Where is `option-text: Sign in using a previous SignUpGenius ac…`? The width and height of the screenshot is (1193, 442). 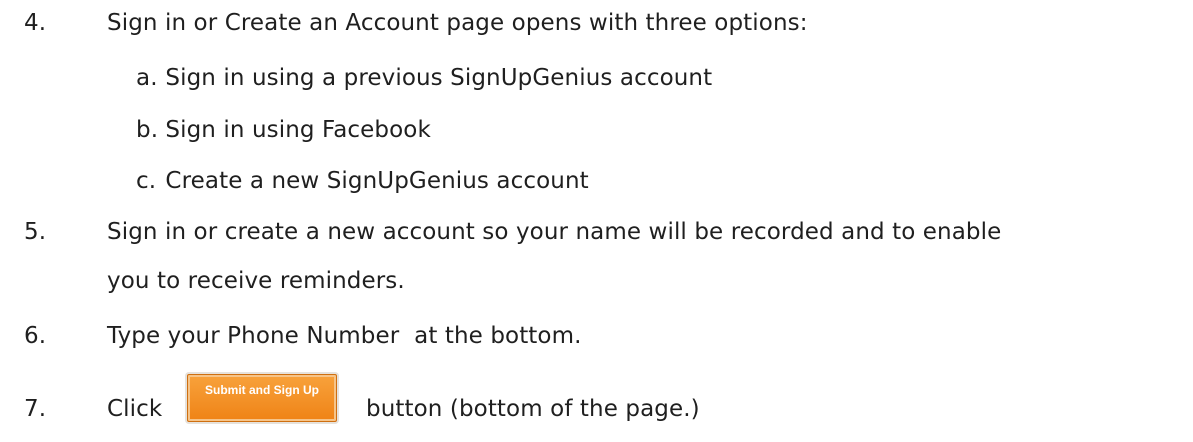
option-text: Sign in using a previous SignUpGenius ac… is located at coordinates (439, 78).